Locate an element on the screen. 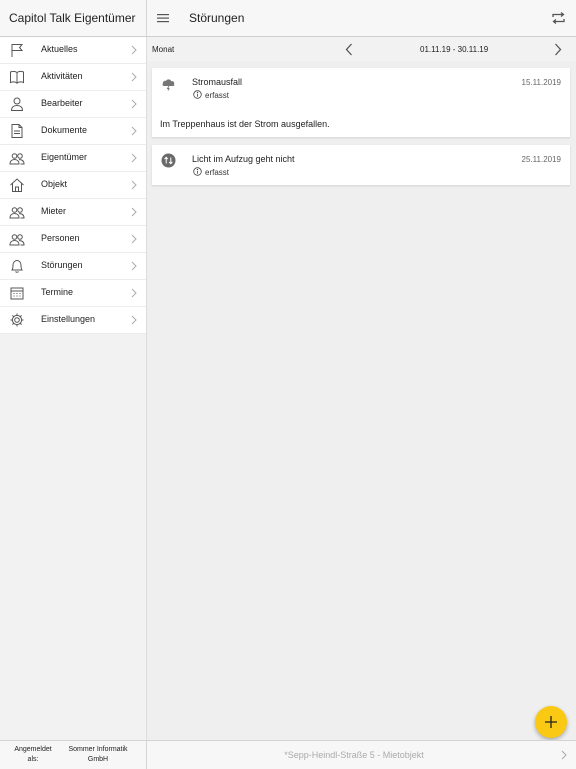 The image size is (576, 769). page-title: Störungen is located at coordinates (217, 18).